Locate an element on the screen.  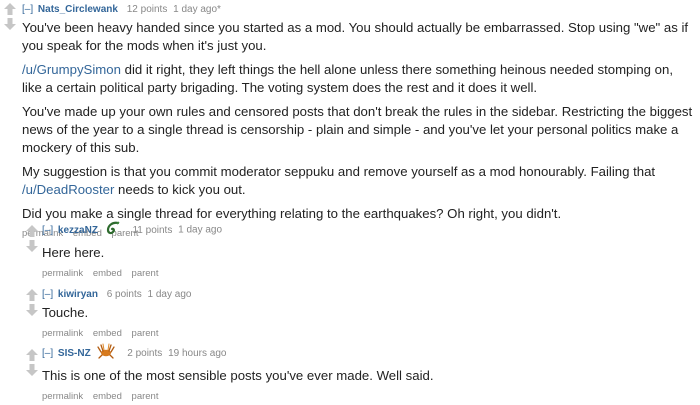
comment-paragraph: Touche. is located at coordinates (65, 312).